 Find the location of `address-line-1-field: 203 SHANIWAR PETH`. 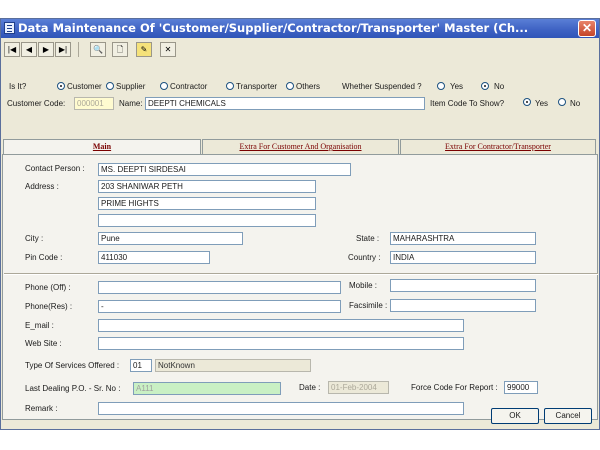

address-line-1-field: 203 SHANIWAR PETH is located at coordinates (207, 186).